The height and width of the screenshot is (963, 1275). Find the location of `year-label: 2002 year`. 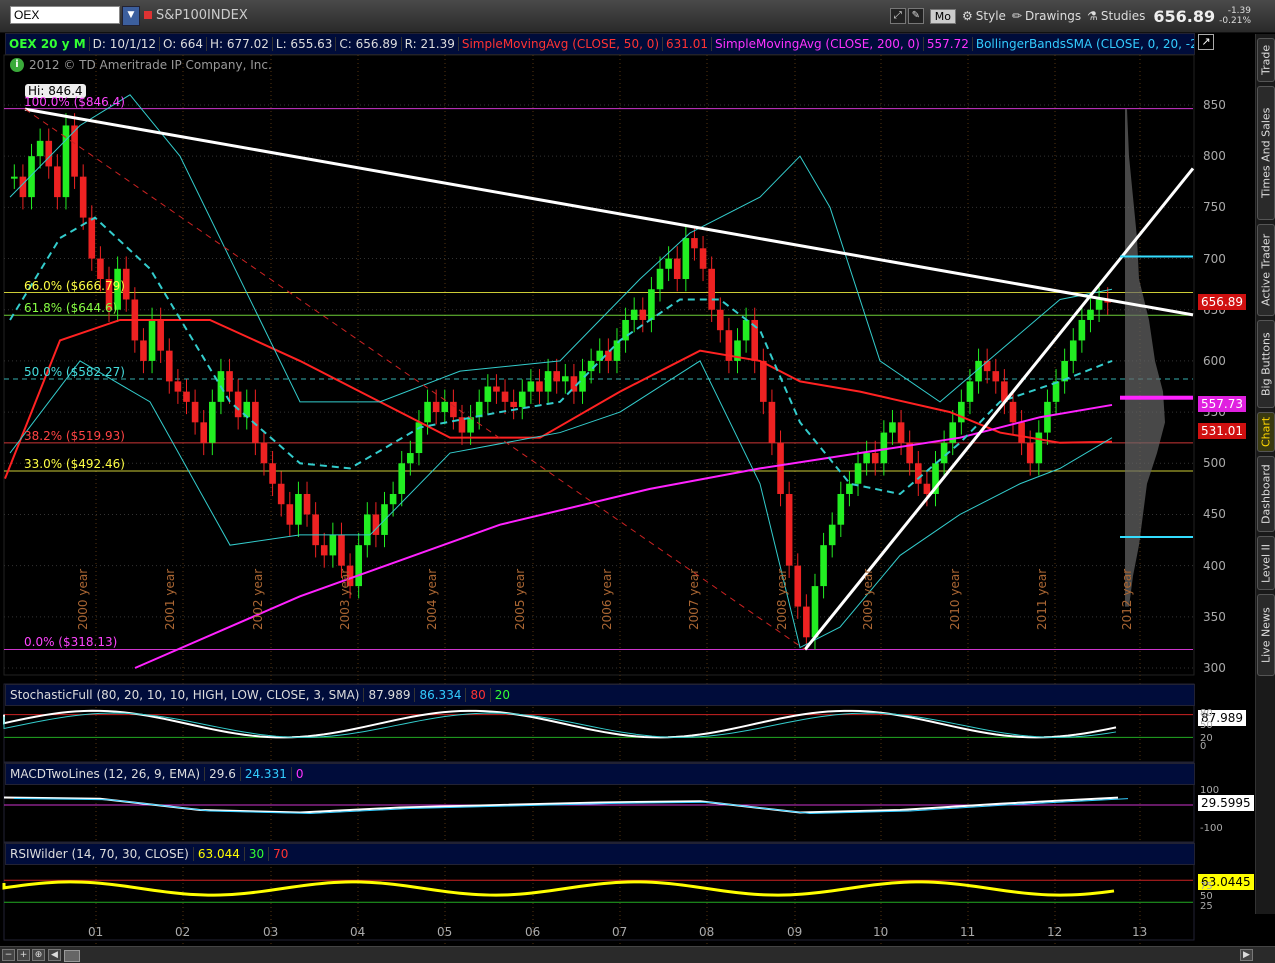

year-label: 2002 year is located at coordinates (258, 599).